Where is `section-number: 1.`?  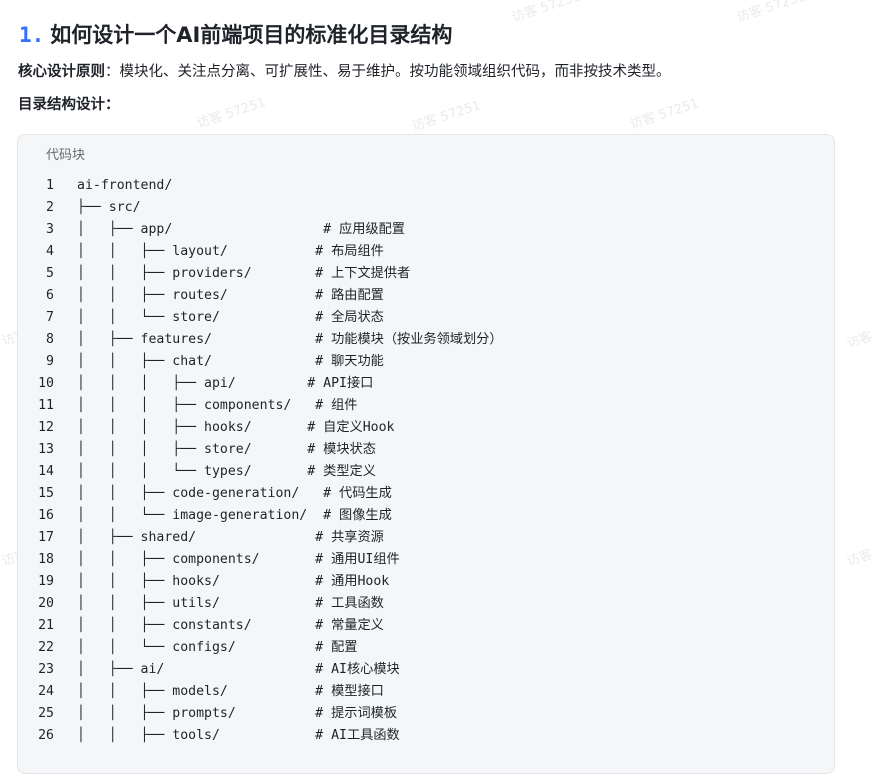 section-number: 1. is located at coordinates (32, 35).